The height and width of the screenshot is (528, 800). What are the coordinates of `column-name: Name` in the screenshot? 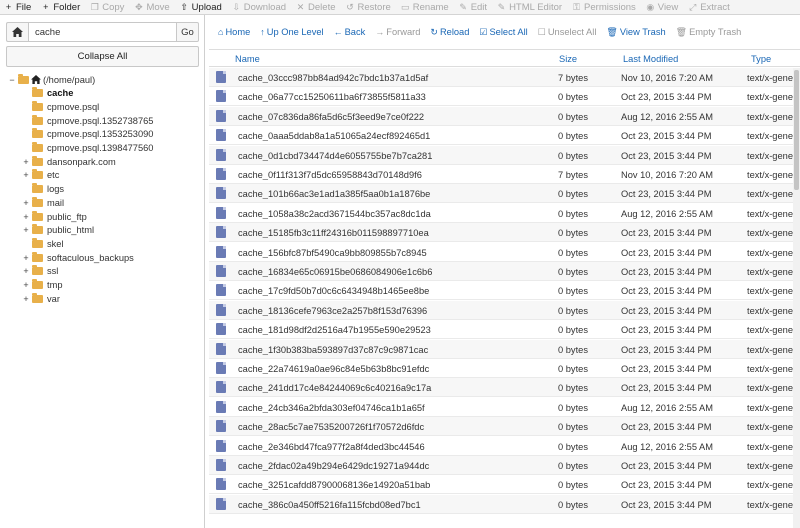 It's located at (247, 59).